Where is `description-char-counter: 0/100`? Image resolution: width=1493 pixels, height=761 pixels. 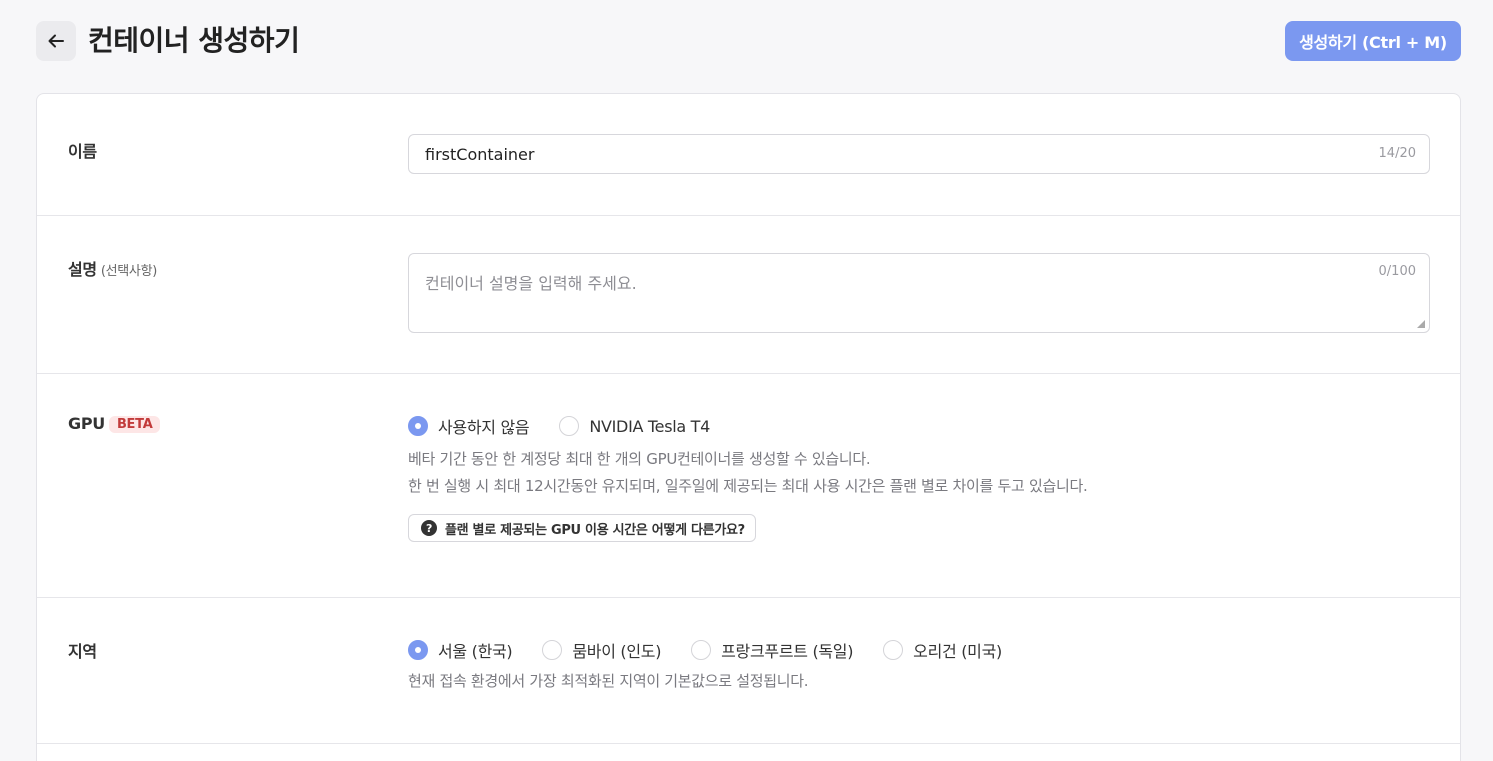 description-char-counter: 0/100 is located at coordinates (1397, 271).